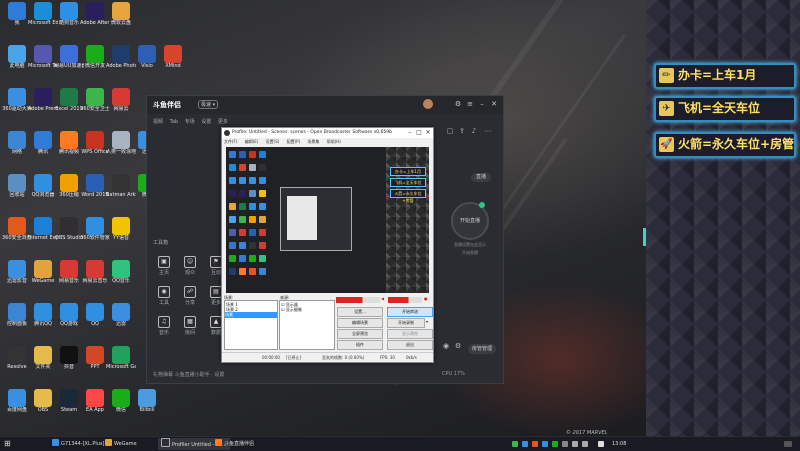 The width and height of the screenshot is (800, 451). Describe the element at coordinates (285, 142) in the screenshot. I see `obs-menubar: 文件(F) 编辑(E) 设置(S) 配置(P) 场景集 帮助(H)` at that location.